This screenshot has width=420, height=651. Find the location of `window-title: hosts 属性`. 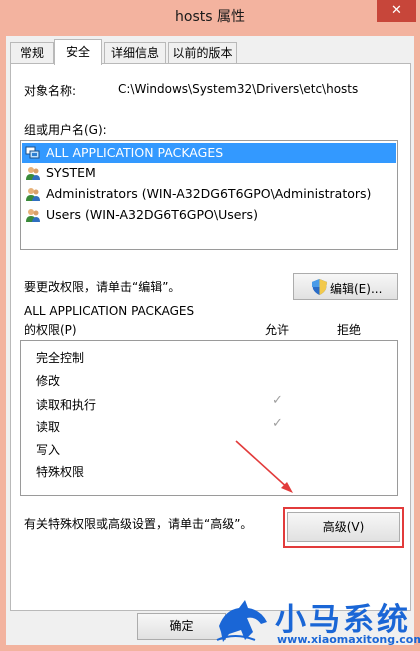

window-title: hosts 属性 is located at coordinates (210, 17).